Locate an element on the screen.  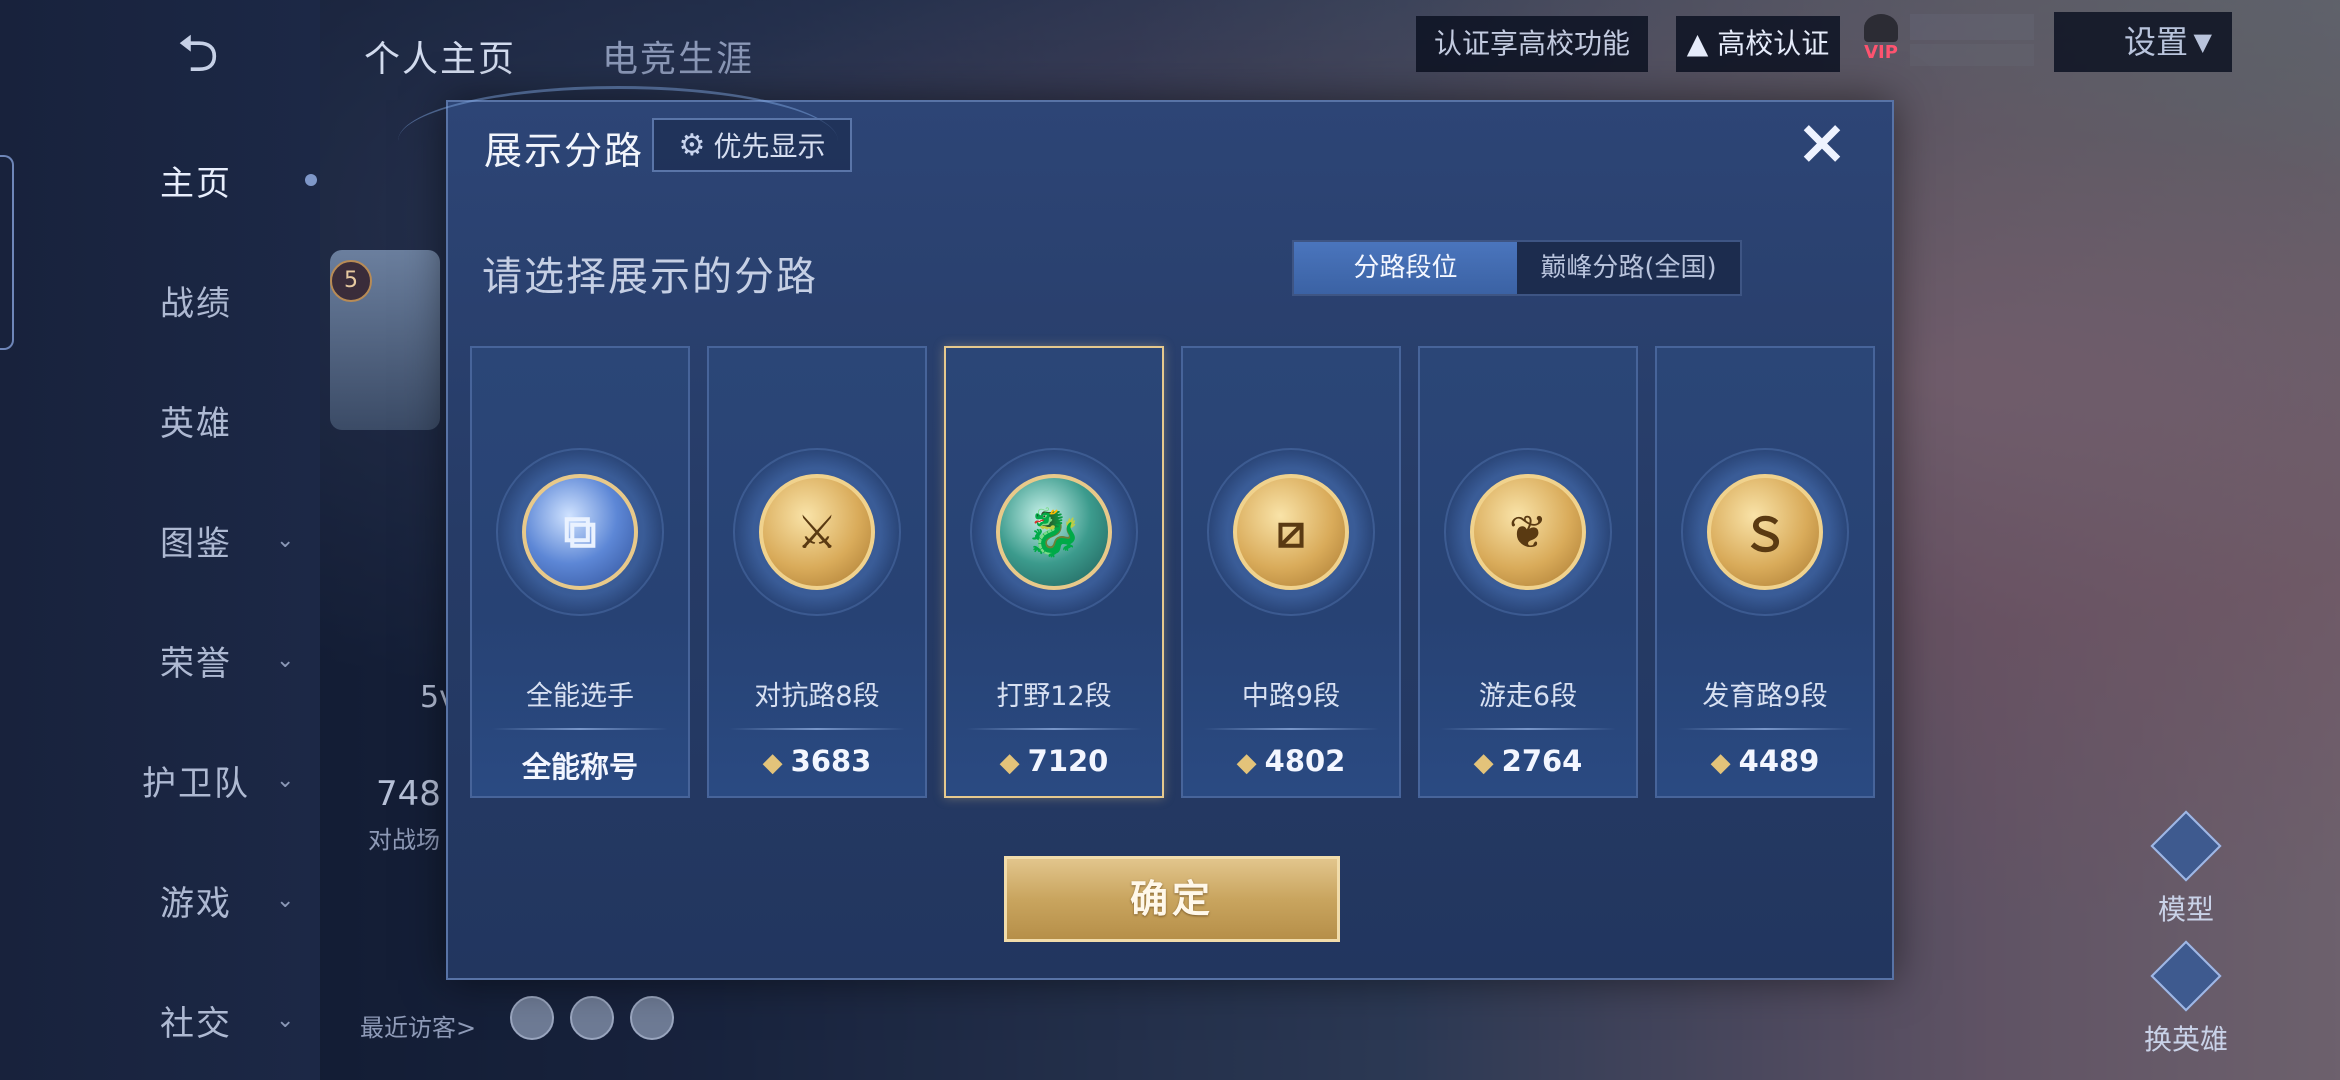
campus-auth-button: ▲ 高校认证 is located at coordinates (1758, 44).